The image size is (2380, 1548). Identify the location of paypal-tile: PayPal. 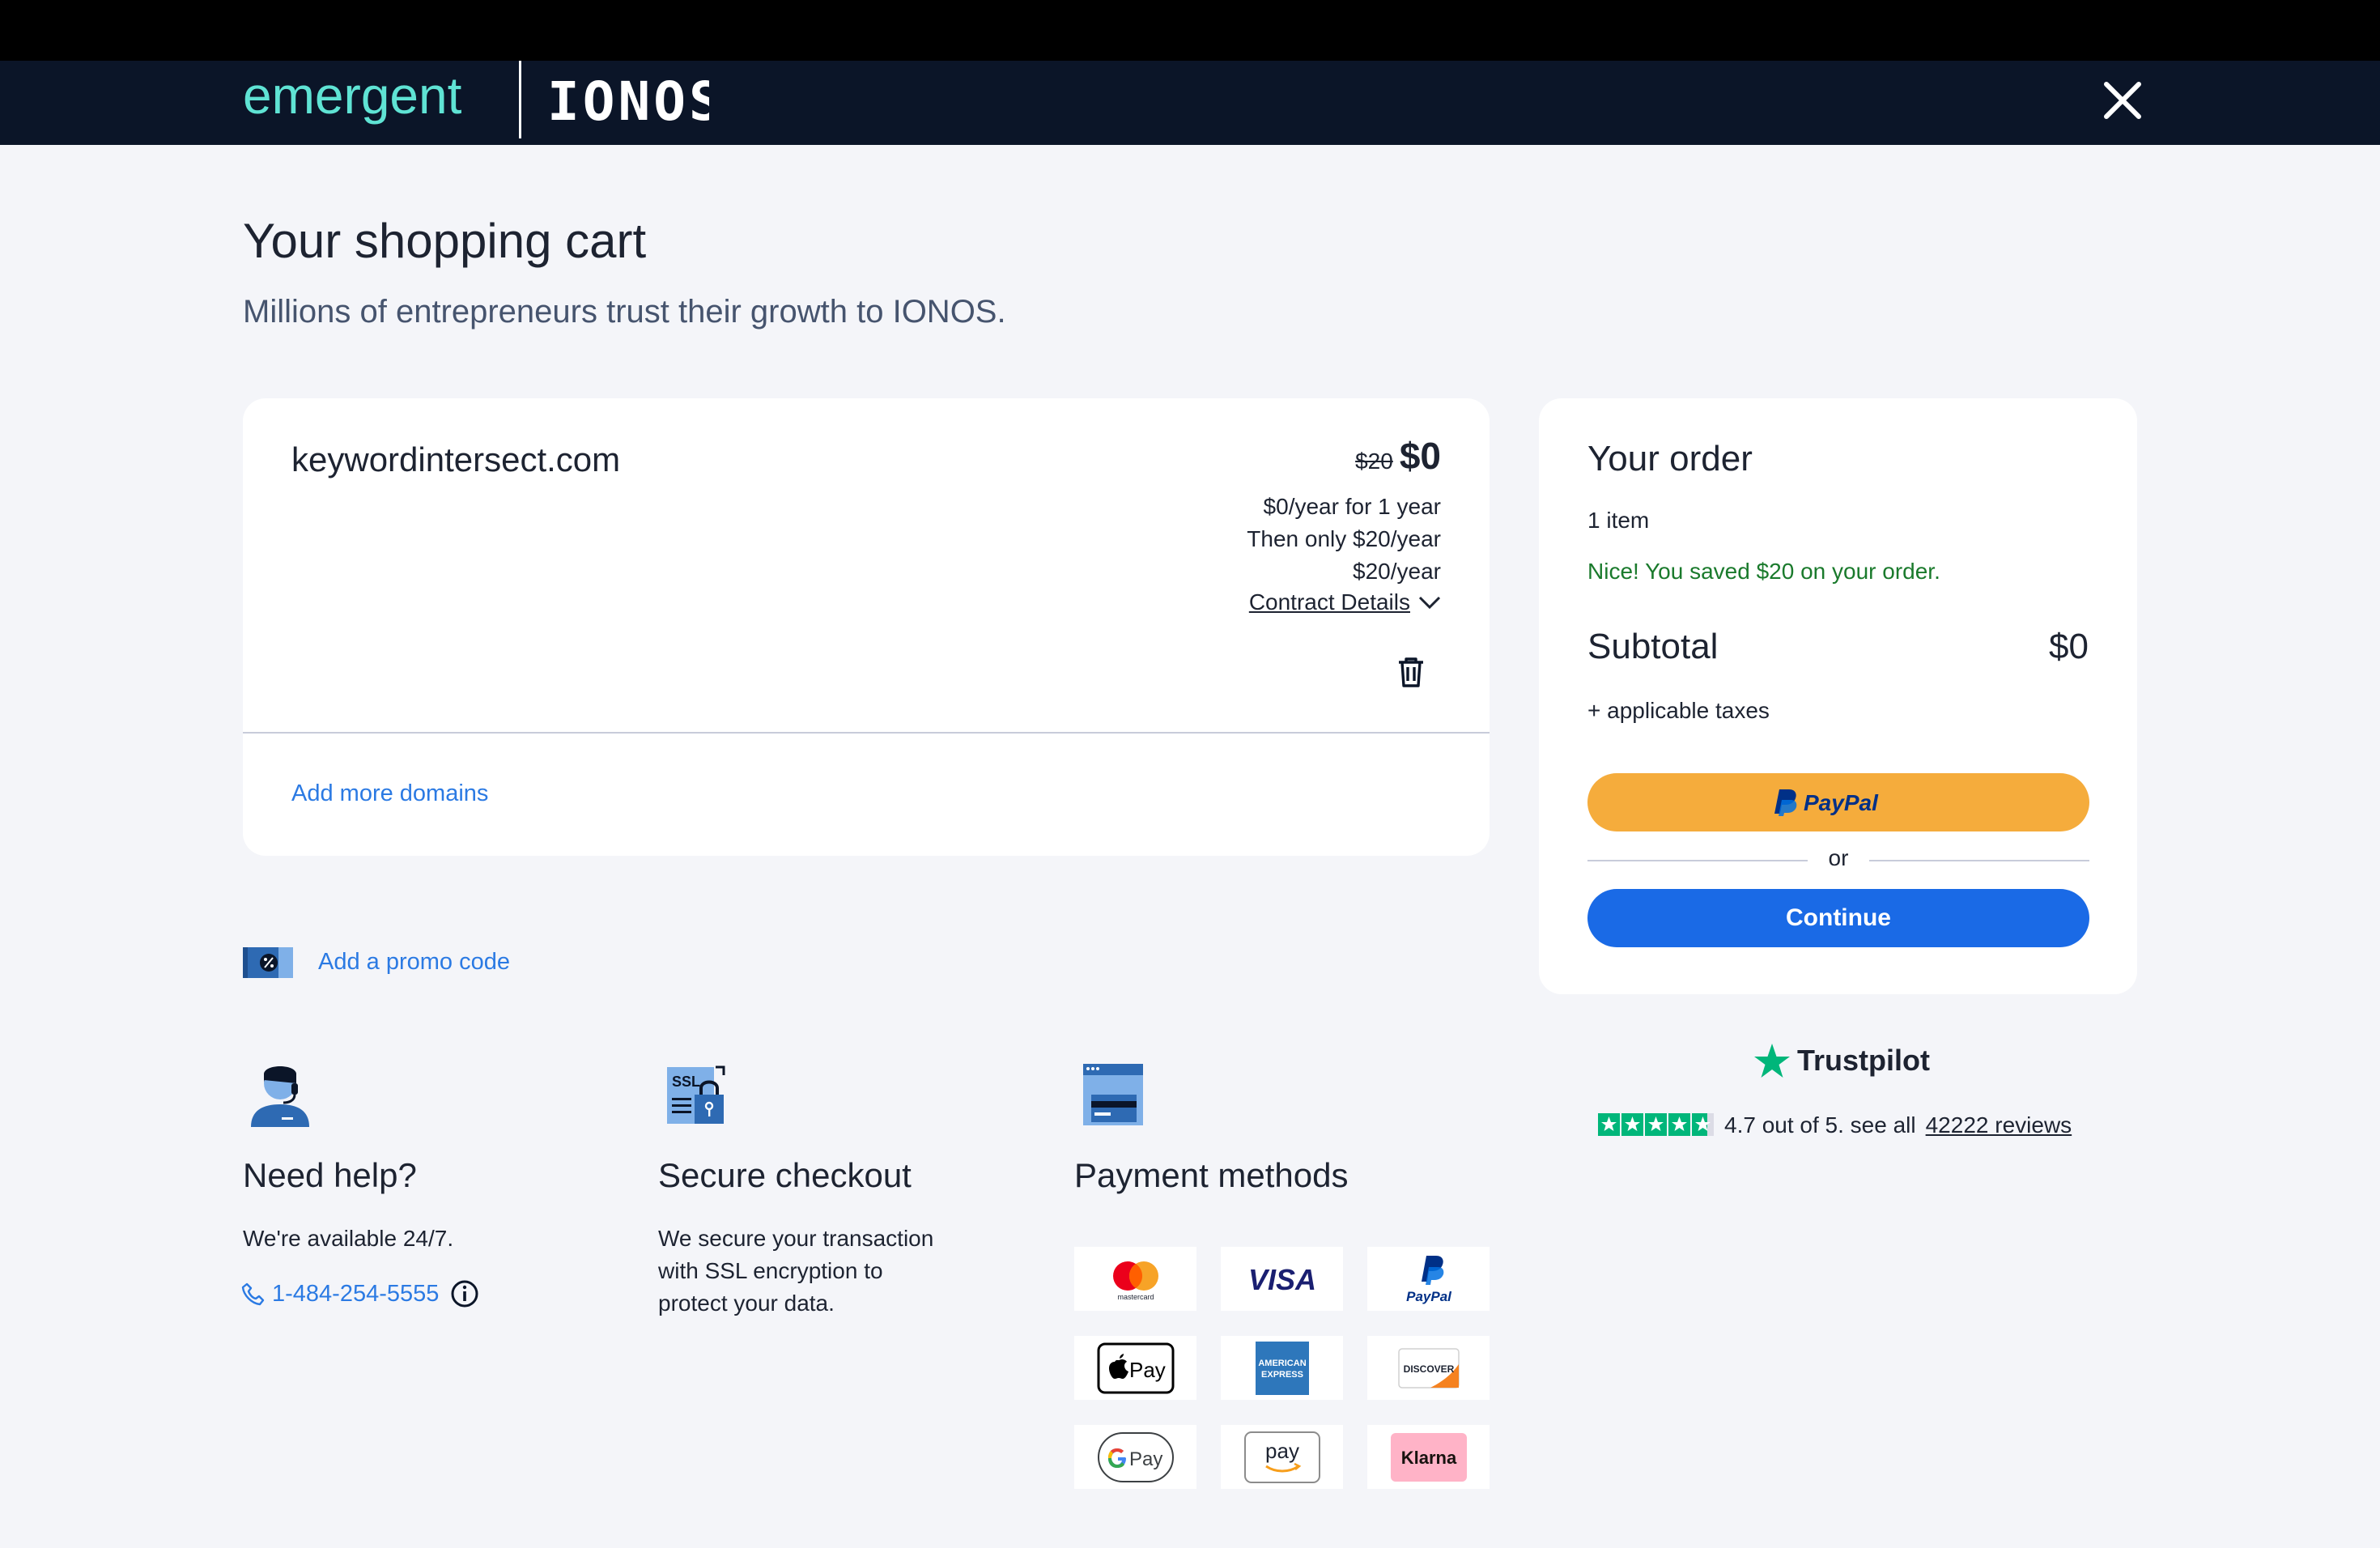
(1429, 1279).